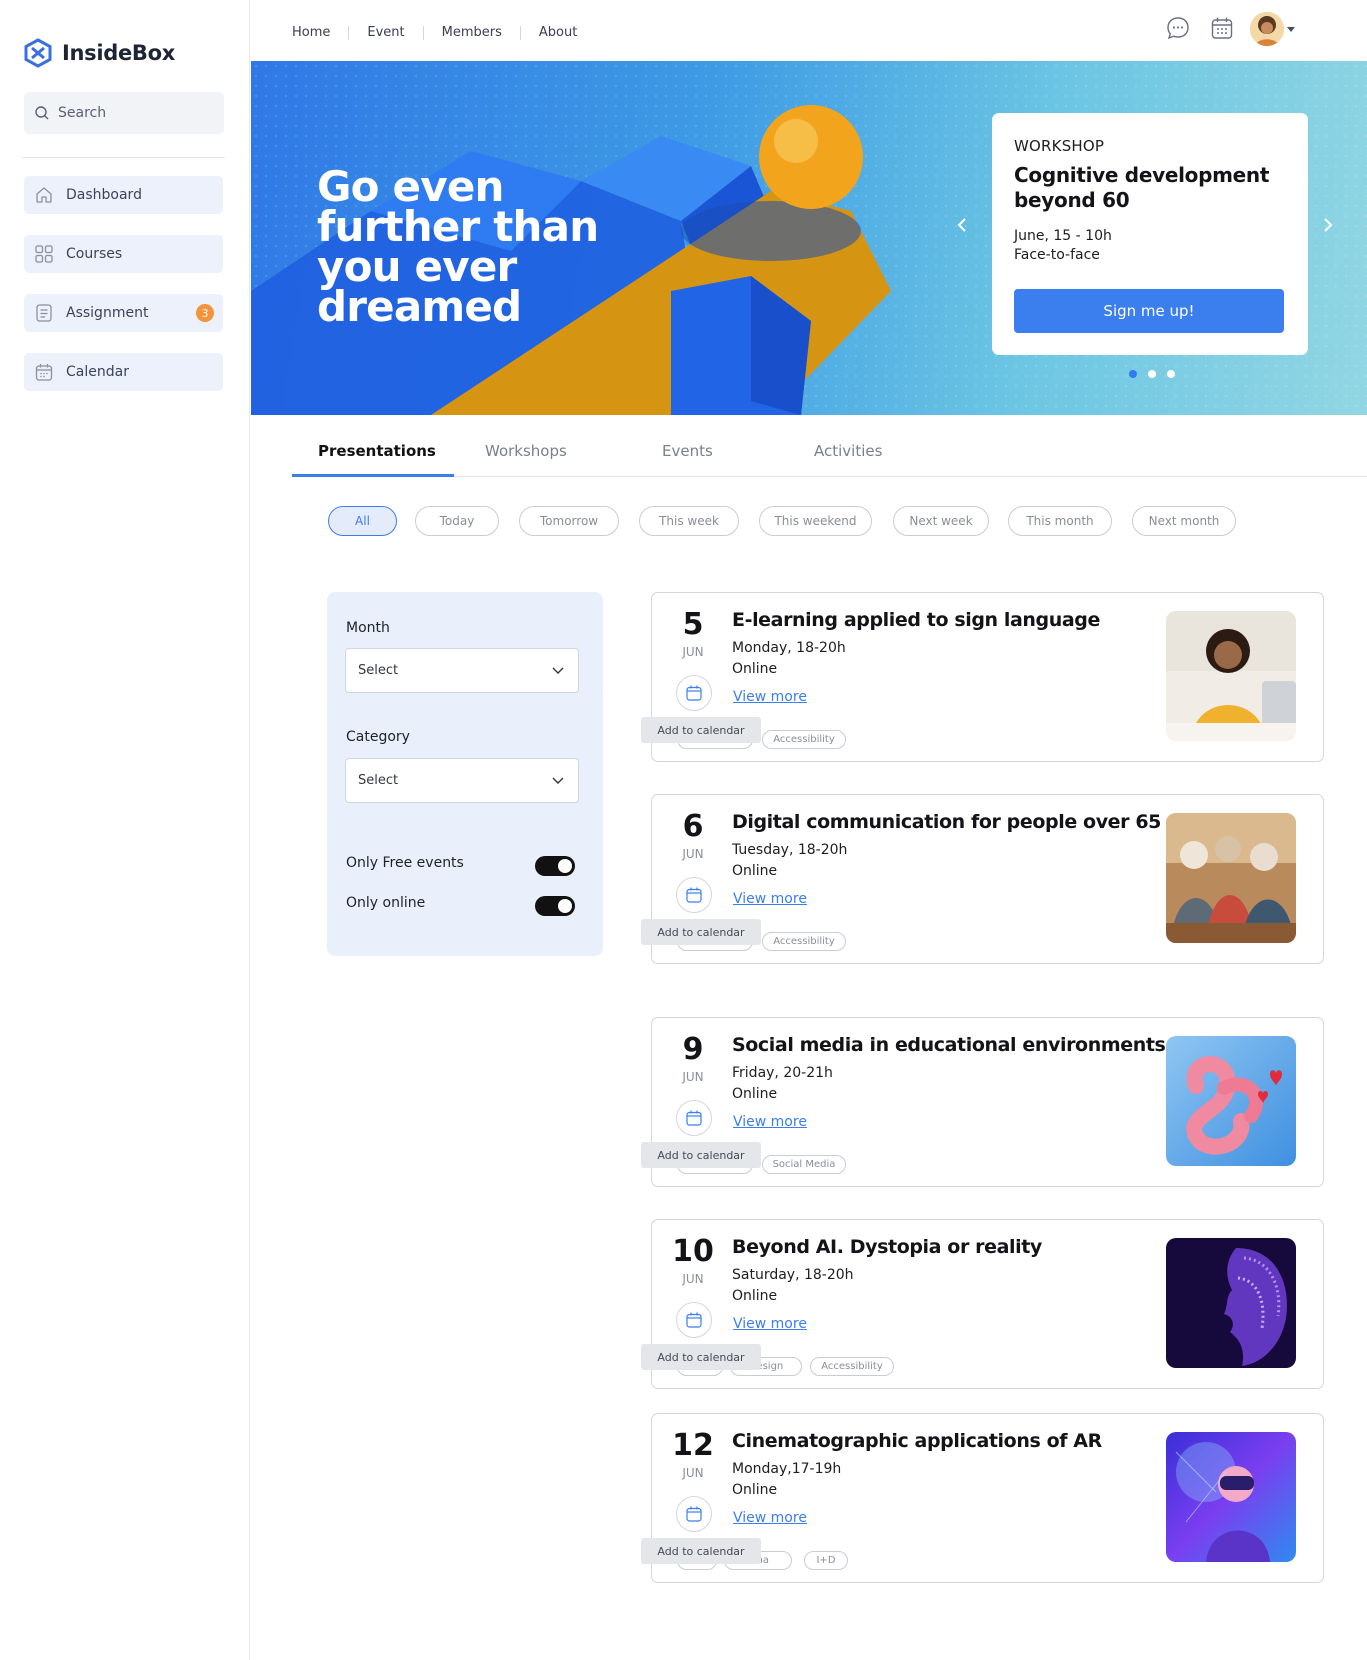 The width and height of the screenshot is (1367, 1660). Describe the element at coordinates (123, 254) in the screenshot. I see `sidebar-item-courses: Courses` at that location.